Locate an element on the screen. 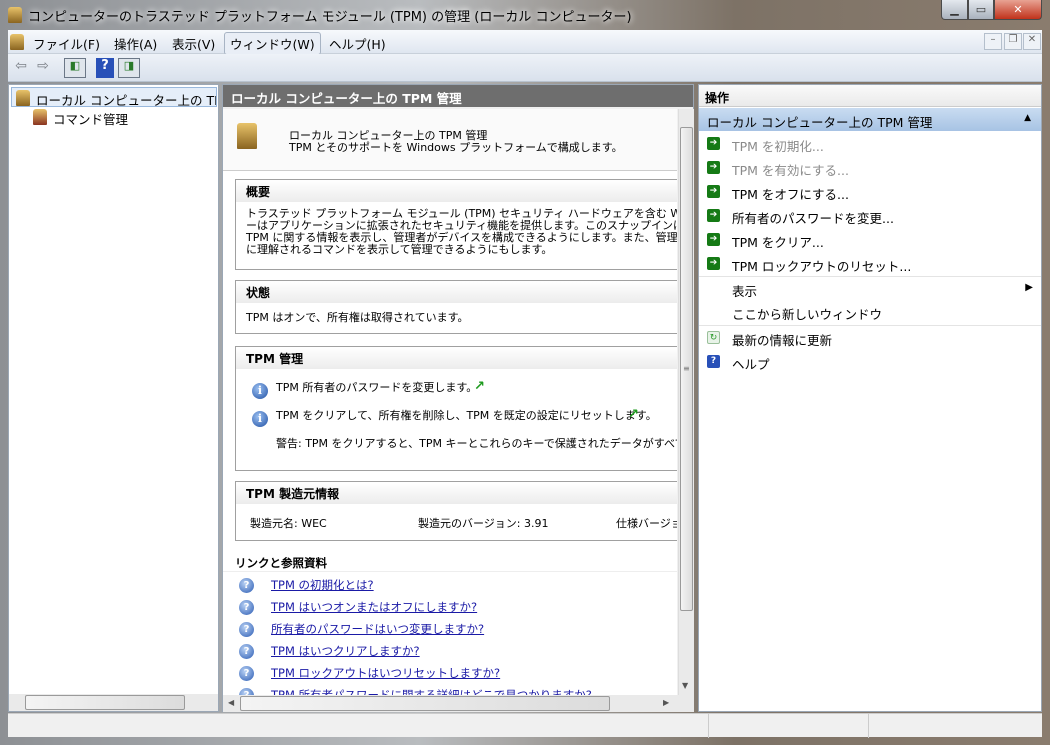 The image size is (1050, 745). intro-subtitle: TPM とそのサポートを Windows プラットフォームで構成します。 is located at coordinates (456, 147).